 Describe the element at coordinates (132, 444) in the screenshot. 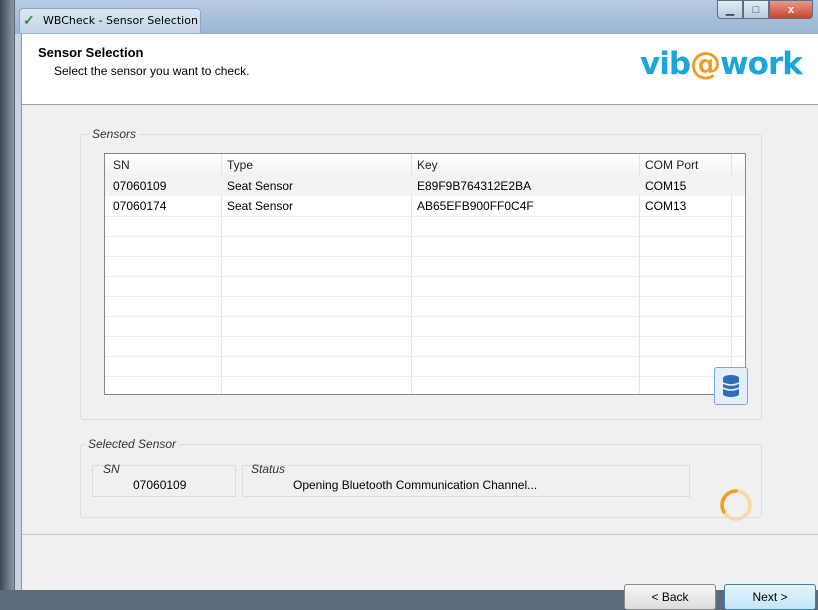

I see `selected-sensor-group-title: Selected Sensor` at that location.